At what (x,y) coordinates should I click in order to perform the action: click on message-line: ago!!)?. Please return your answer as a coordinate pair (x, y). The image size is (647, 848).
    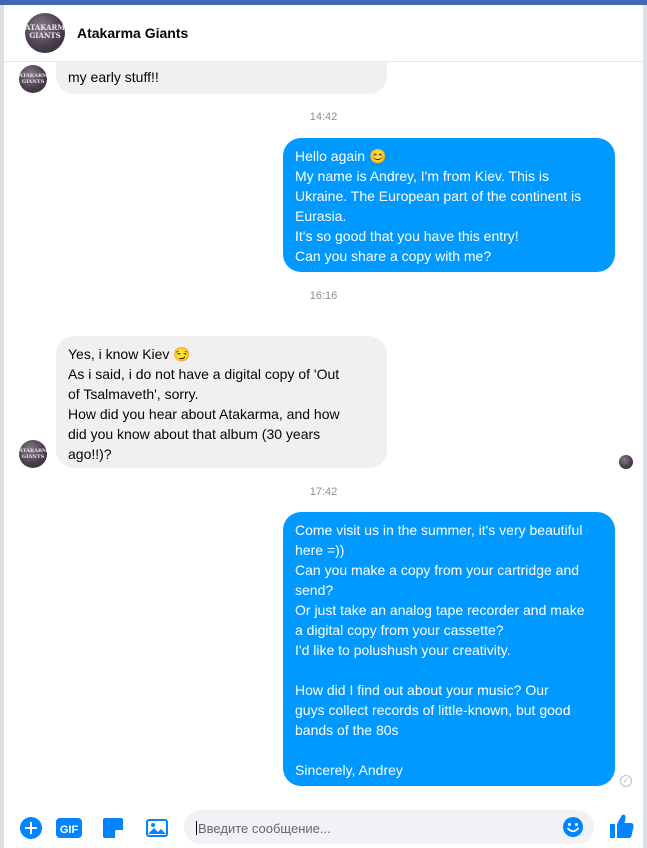
    Looking at the image, I should click on (90, 454).